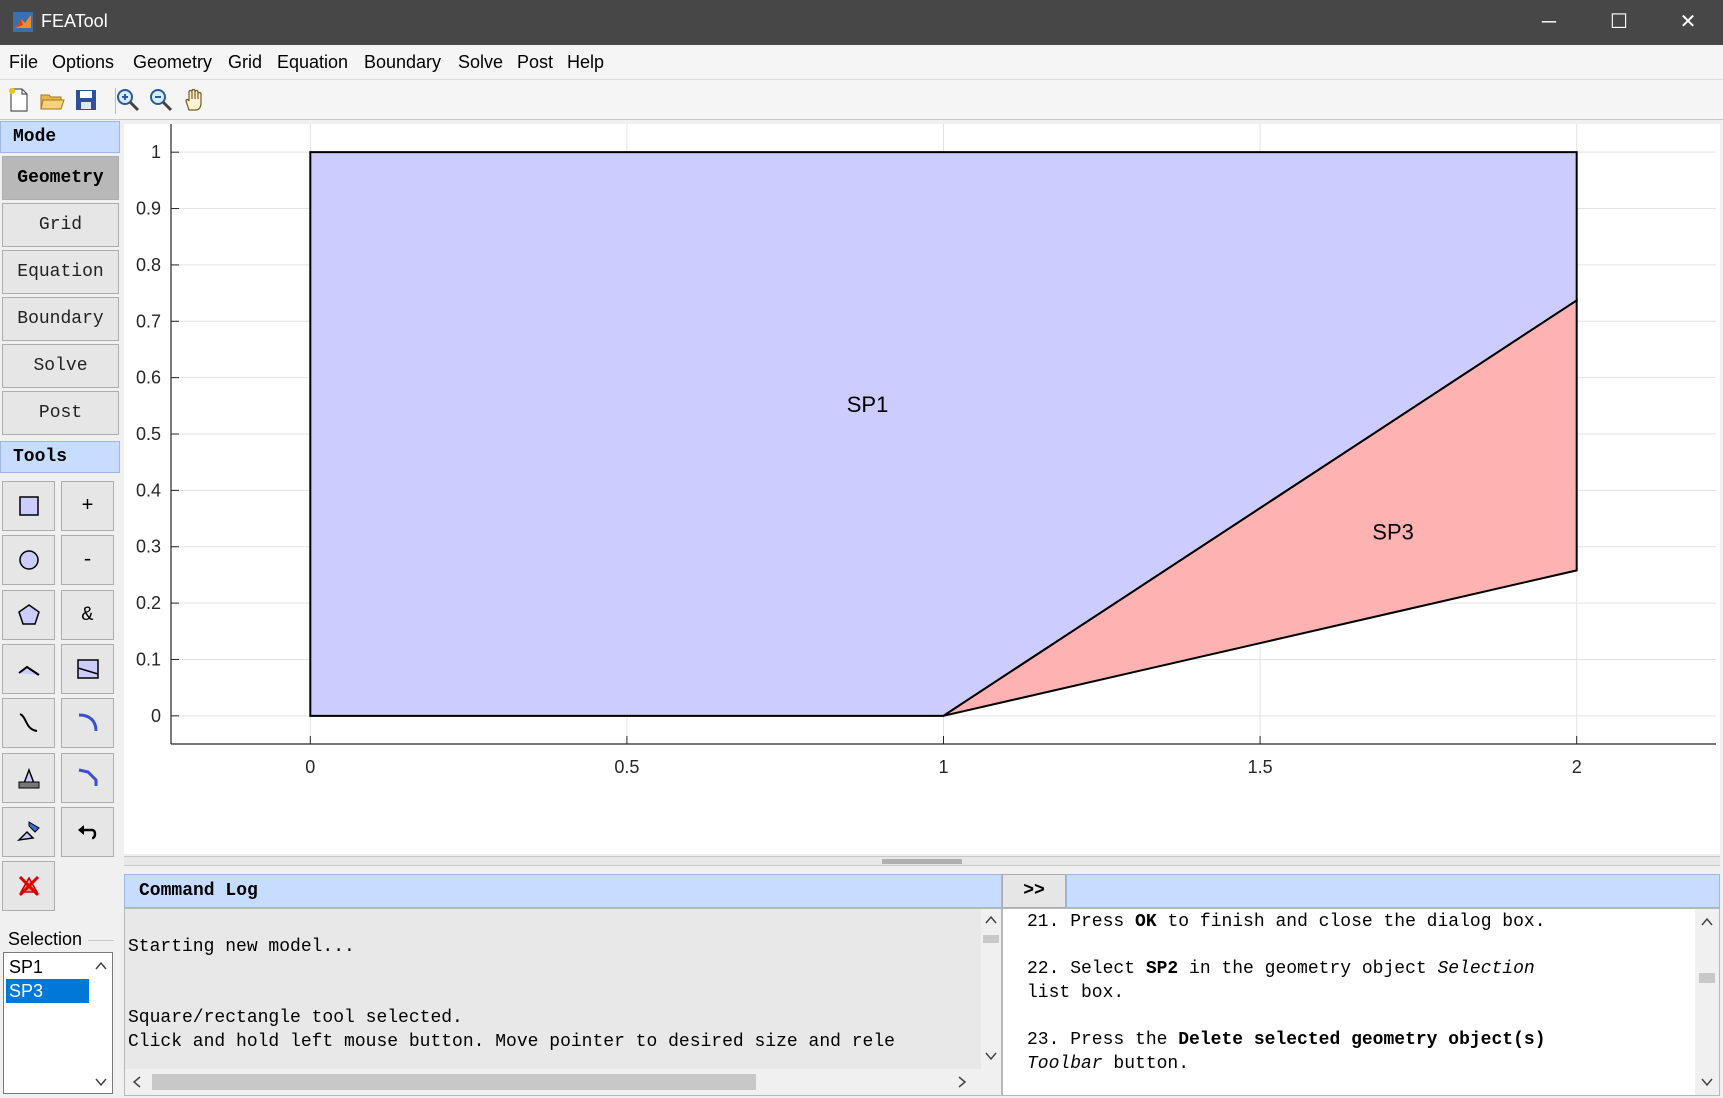 This screenshot has height=1098, width=1723. I want to click on x-tick-label: 1.5, so click(1260, 767).